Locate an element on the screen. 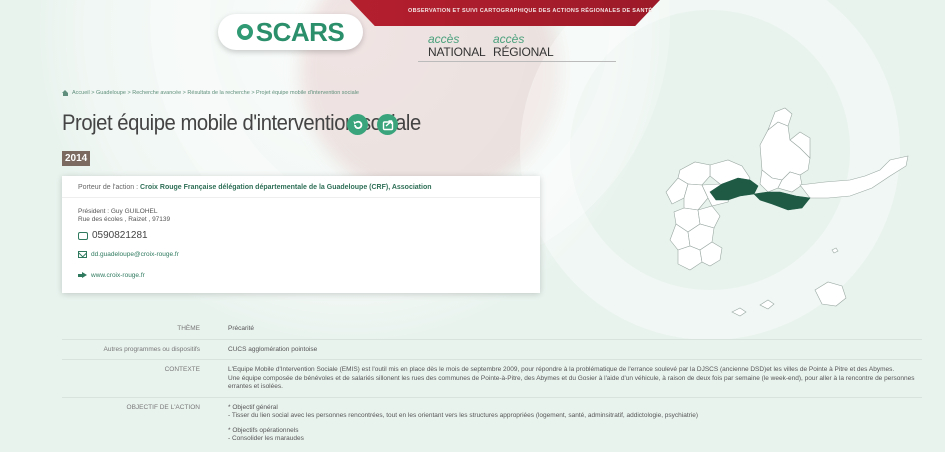  website-link: www.croix-rouge.fr is located at coordinates (118, 275).